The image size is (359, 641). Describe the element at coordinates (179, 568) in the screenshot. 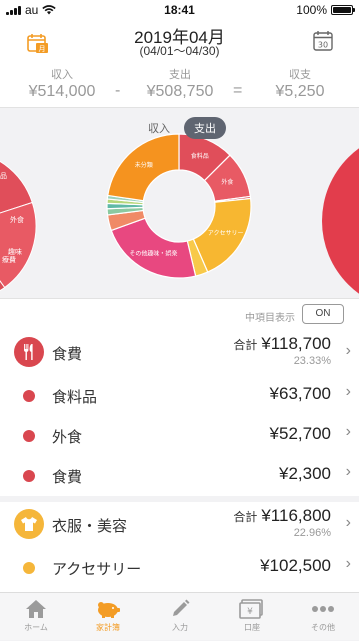

I see `subcategory-row: アクセサリー ¥102,500 ›` at that location.